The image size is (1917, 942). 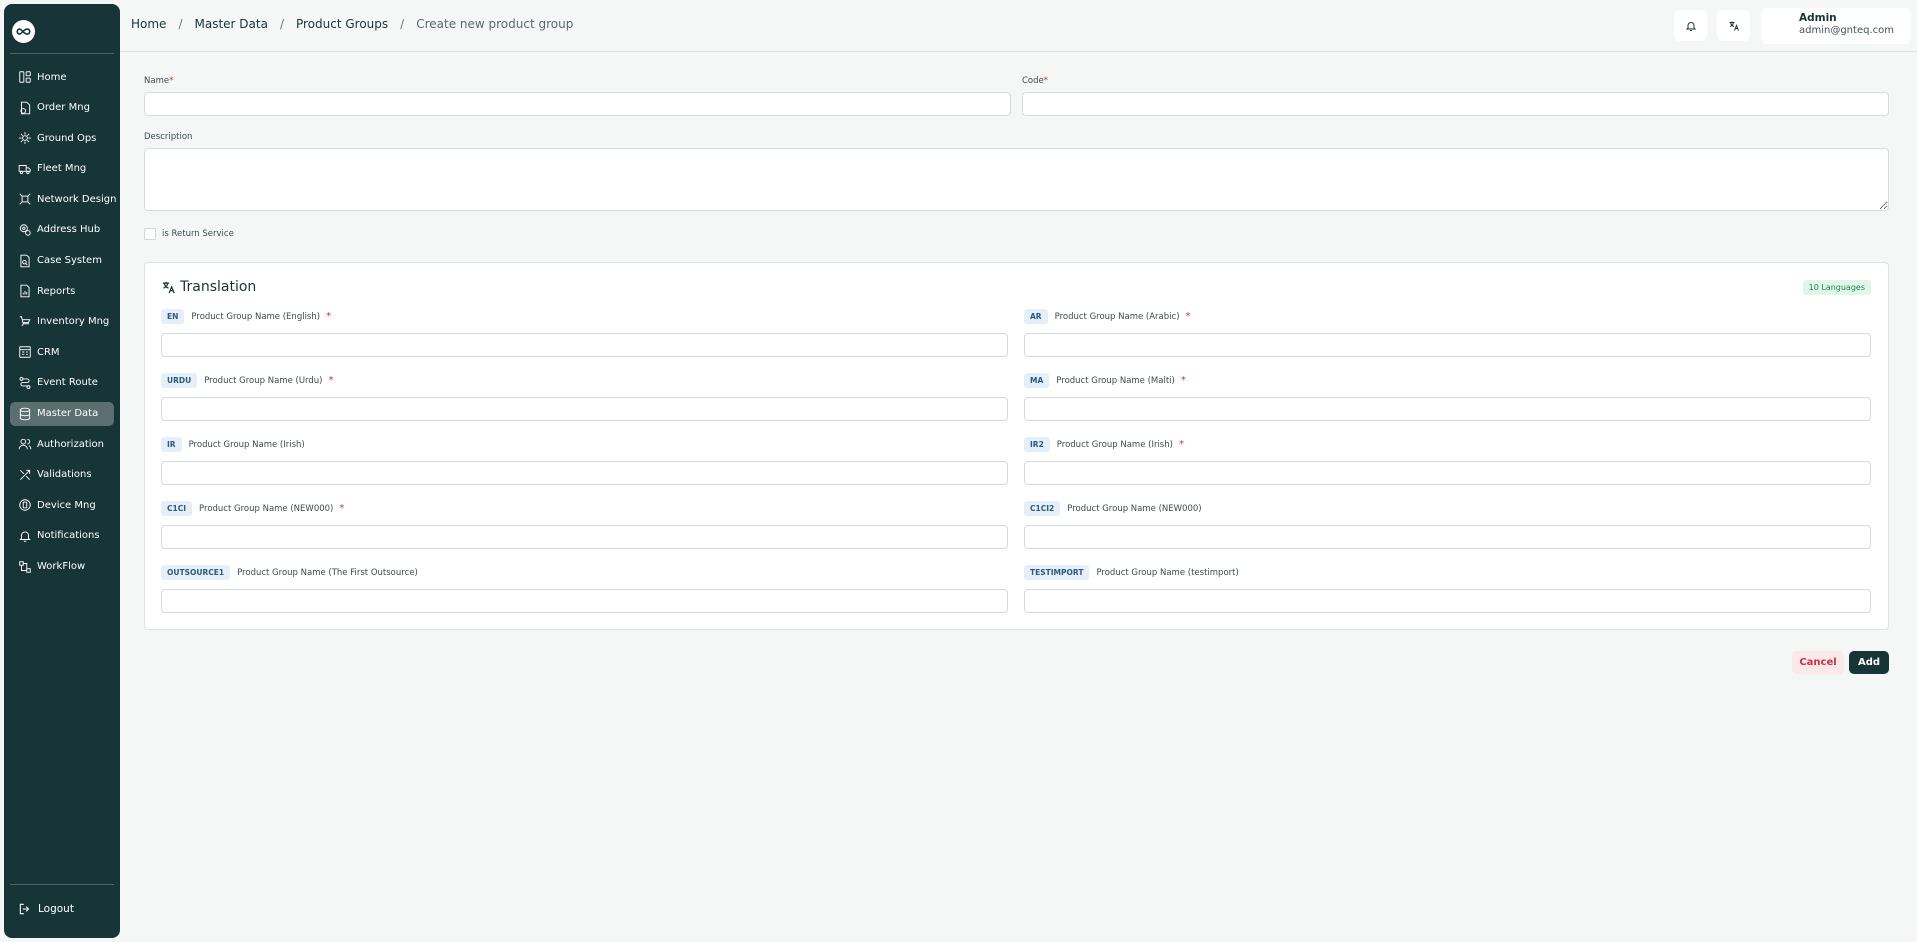 What do you see at coordinates (173, 316) in the screenshot?
I see `lang-code-badge: EN` at bounding box center [173, 316].